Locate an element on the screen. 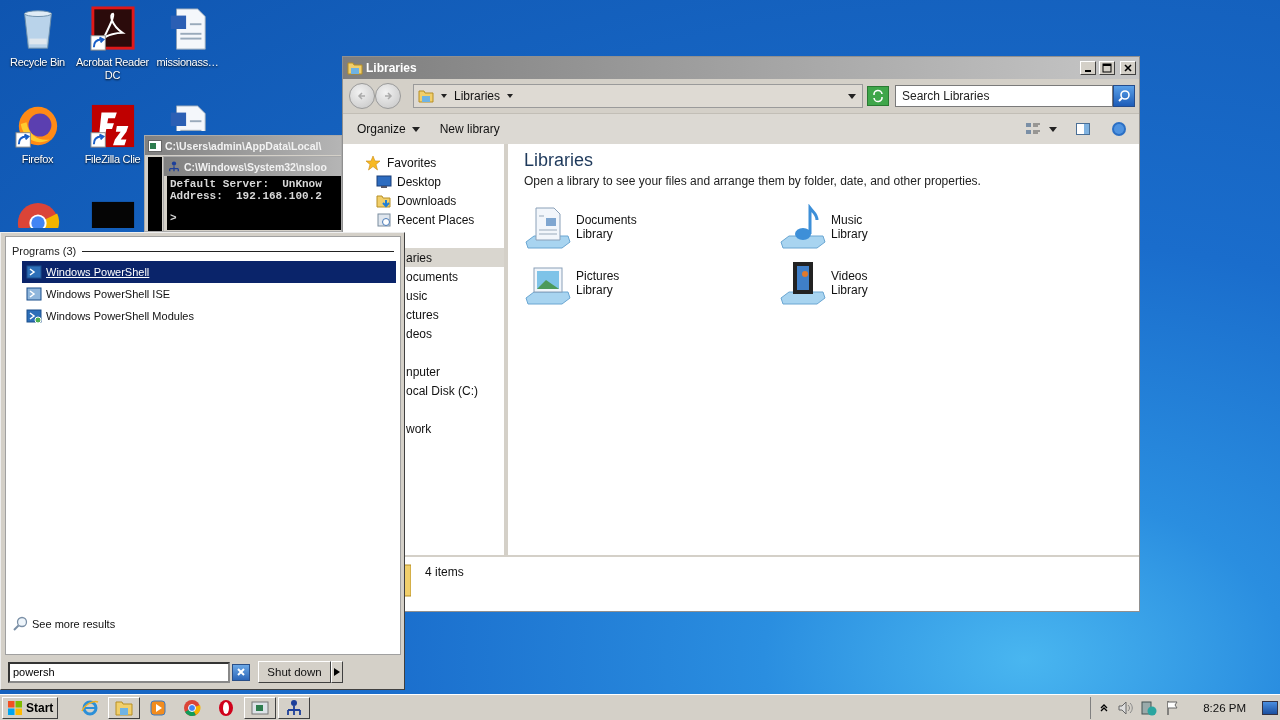 This screenshot has height=720, width=1280. shut-down-options-button is located at coordinates (337, 672).